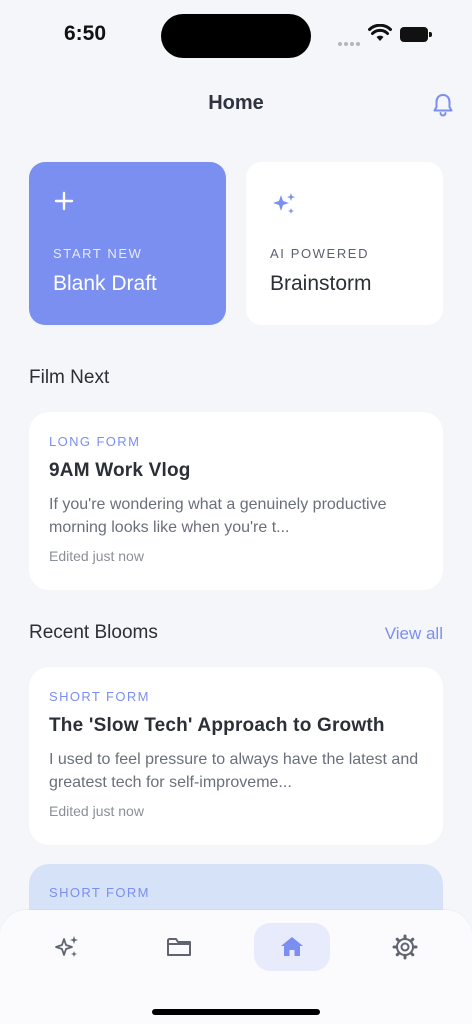 The image size is (472, 1024). Describe the element at coordinates (380, 32) in the screenshot. I see `wifi-icon` at that location.